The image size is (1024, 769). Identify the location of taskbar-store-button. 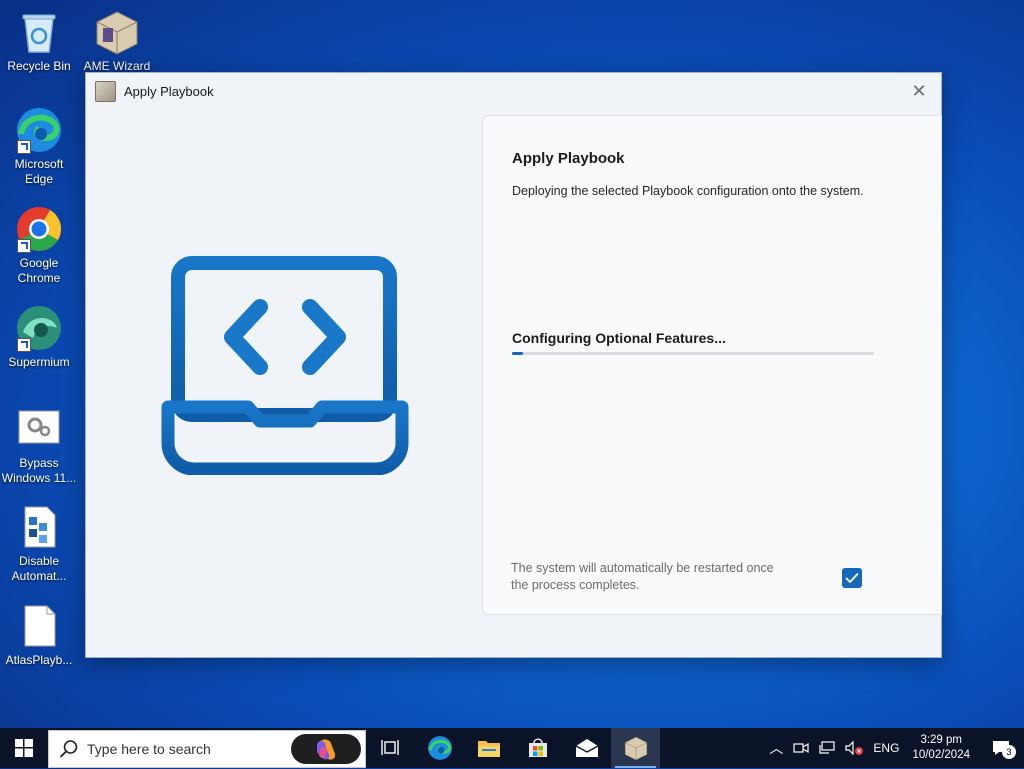
(537, 748).